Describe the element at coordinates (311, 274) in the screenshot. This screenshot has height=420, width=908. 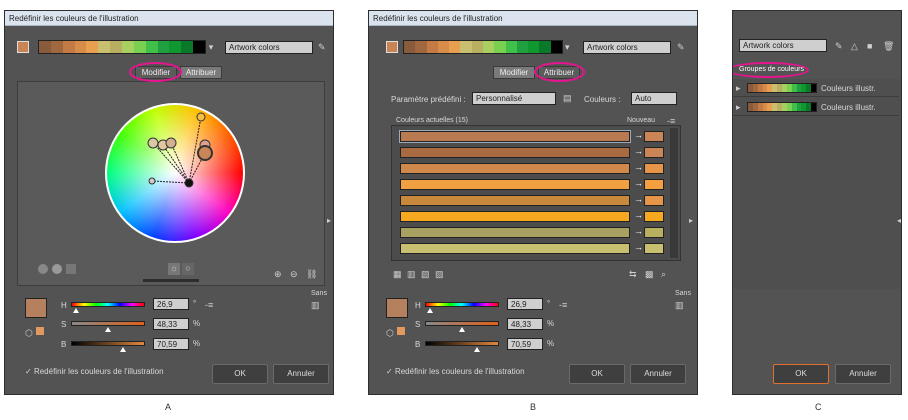
I see `link-harmony-icon: ⛓` at that location.